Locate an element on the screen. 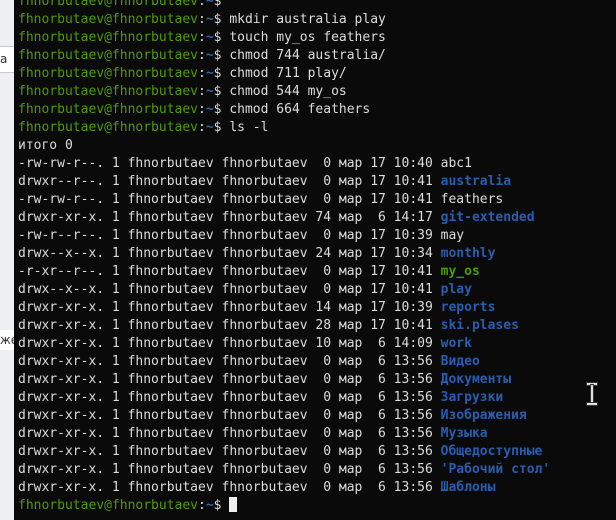  listing-name: my_os is located at coordinates (460, 271).